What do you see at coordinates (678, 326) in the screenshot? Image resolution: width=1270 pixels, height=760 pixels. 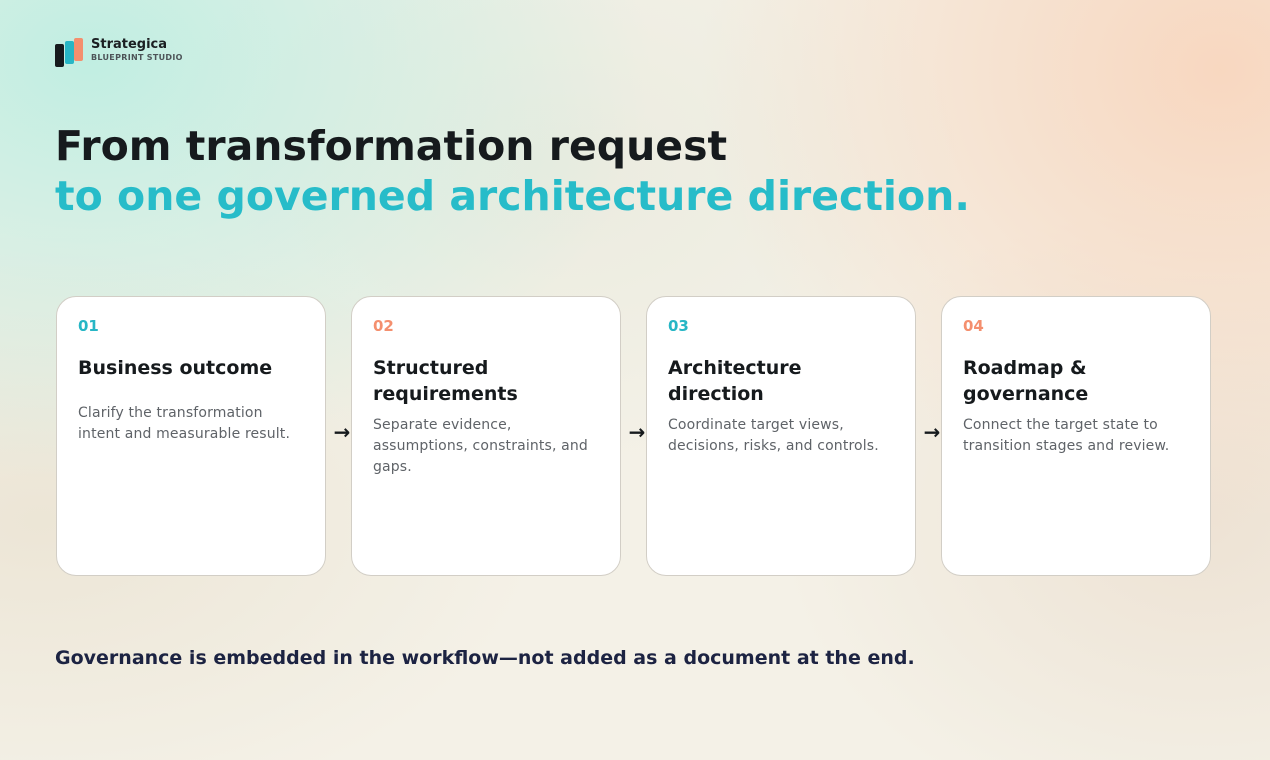 I see `step-number: 03` at bounding box center [678, 326].